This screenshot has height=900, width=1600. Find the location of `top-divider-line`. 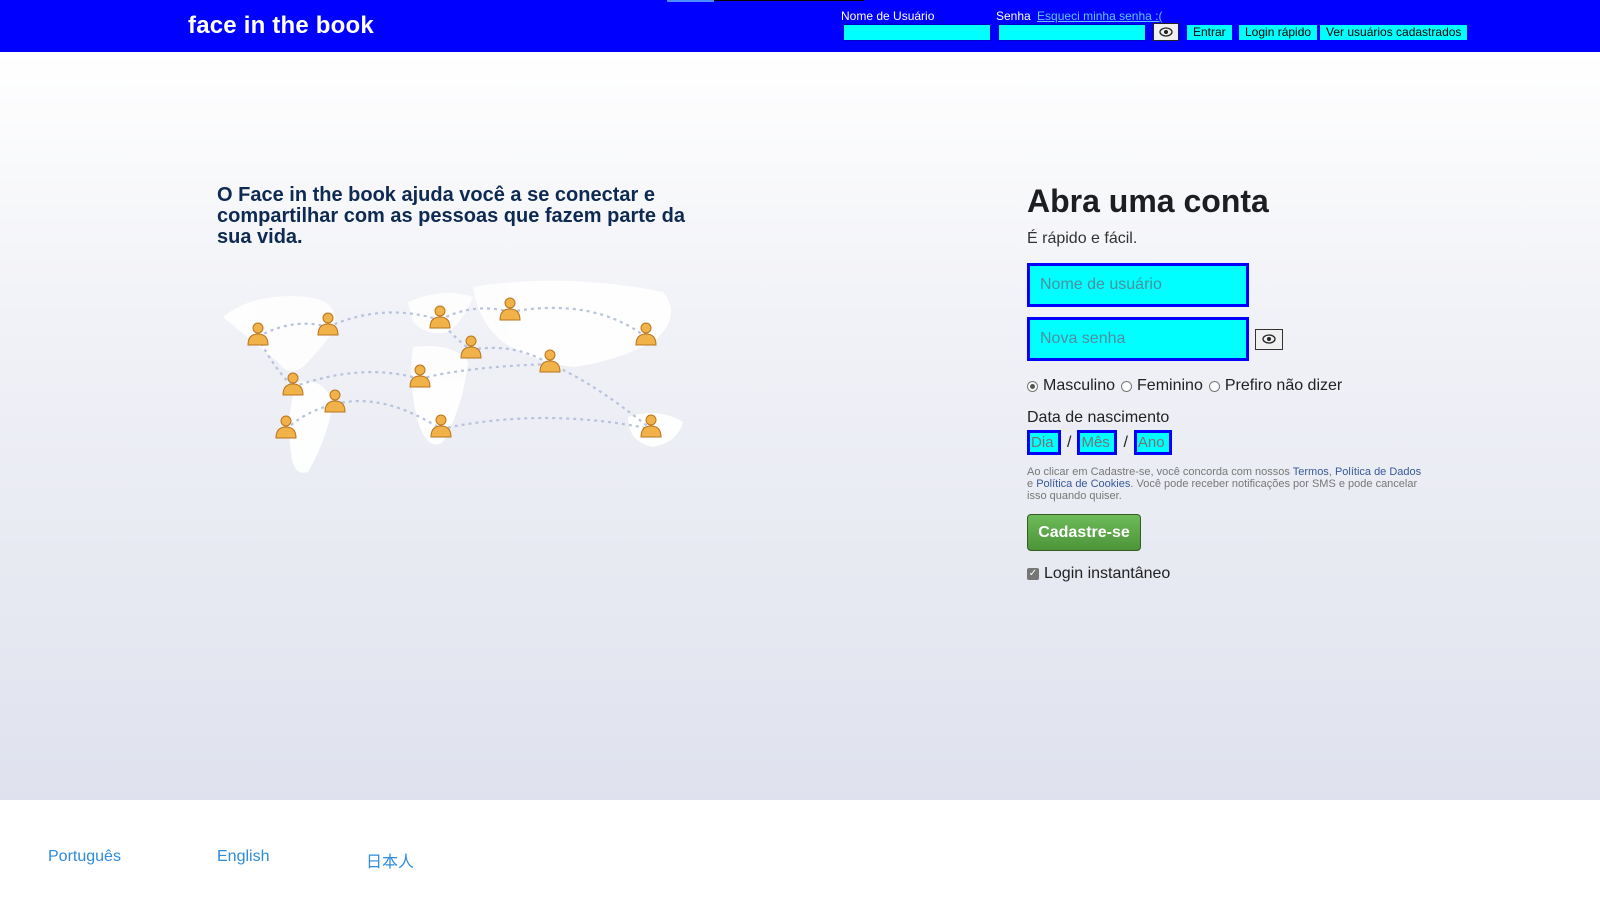

top-divider-line is located at coordinates (789, 0).